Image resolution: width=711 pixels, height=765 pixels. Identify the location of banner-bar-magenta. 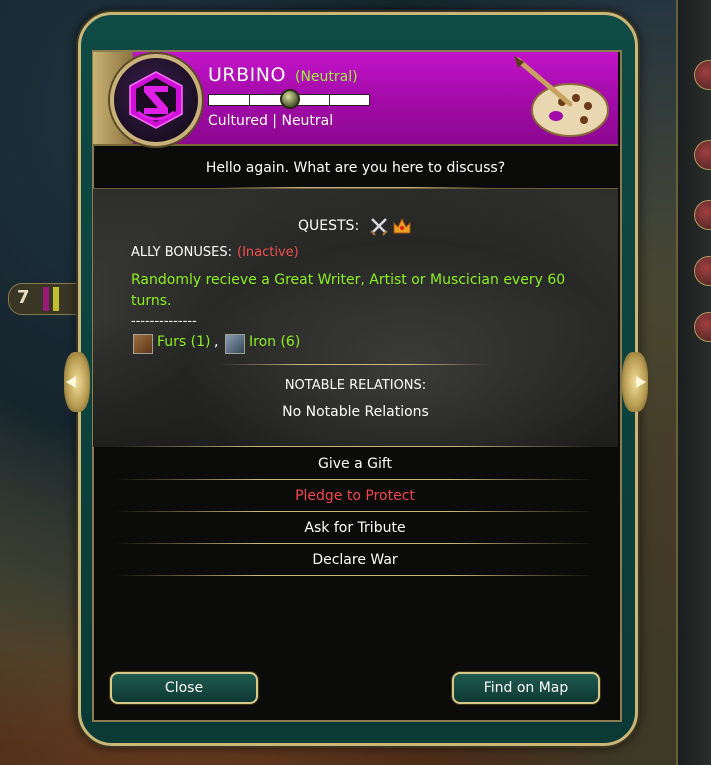
(46, 299).